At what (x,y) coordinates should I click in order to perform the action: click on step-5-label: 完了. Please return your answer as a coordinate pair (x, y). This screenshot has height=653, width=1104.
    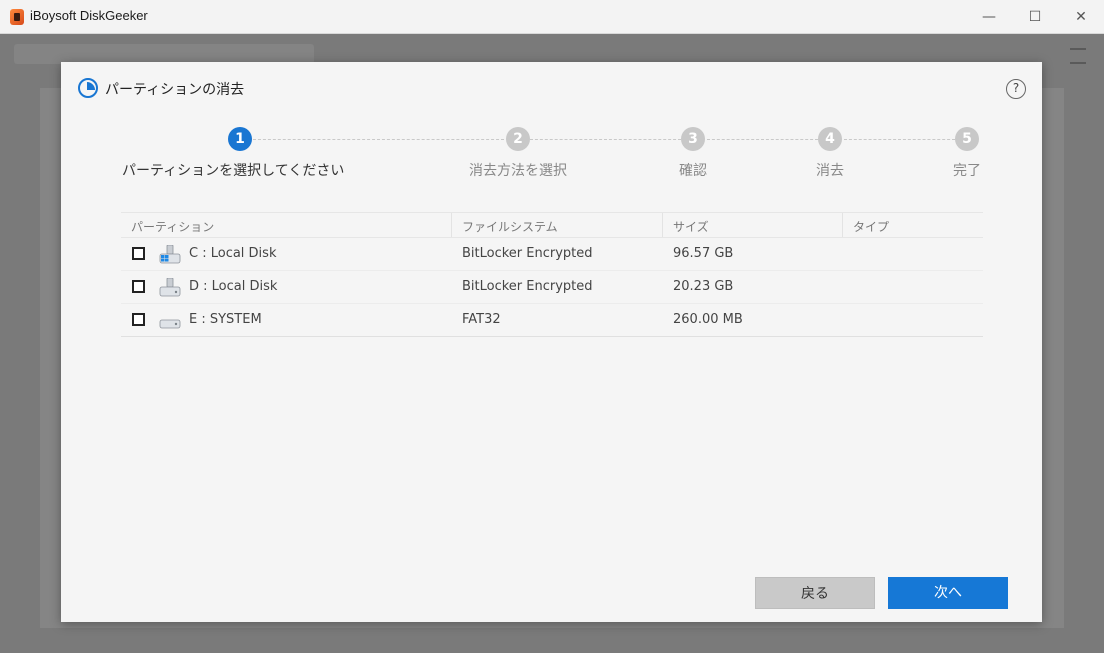
    Looking at the image, I should click on (967, 171).